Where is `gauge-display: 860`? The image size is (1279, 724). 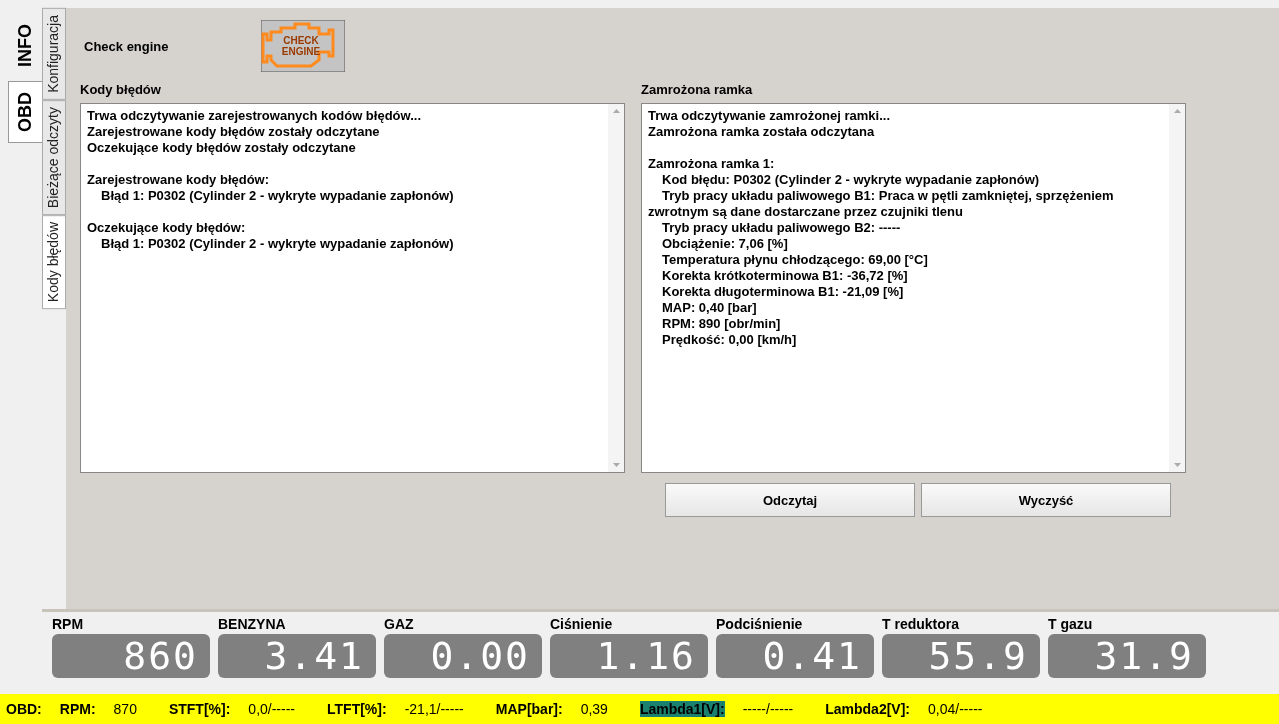 gauge-display: 860 is located at coordinates (131, 656).